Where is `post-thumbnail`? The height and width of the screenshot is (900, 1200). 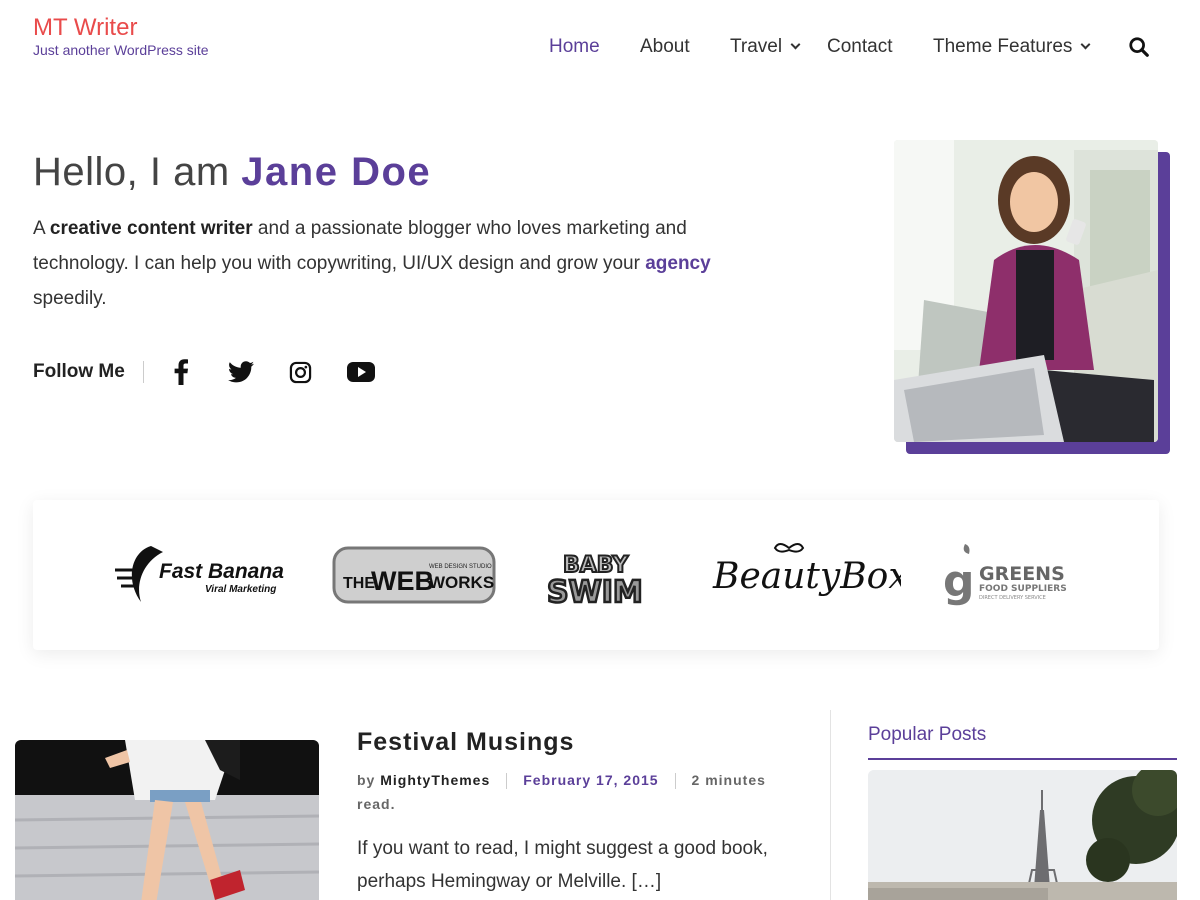
post-thumbnail is located at coordinates (167, 820).